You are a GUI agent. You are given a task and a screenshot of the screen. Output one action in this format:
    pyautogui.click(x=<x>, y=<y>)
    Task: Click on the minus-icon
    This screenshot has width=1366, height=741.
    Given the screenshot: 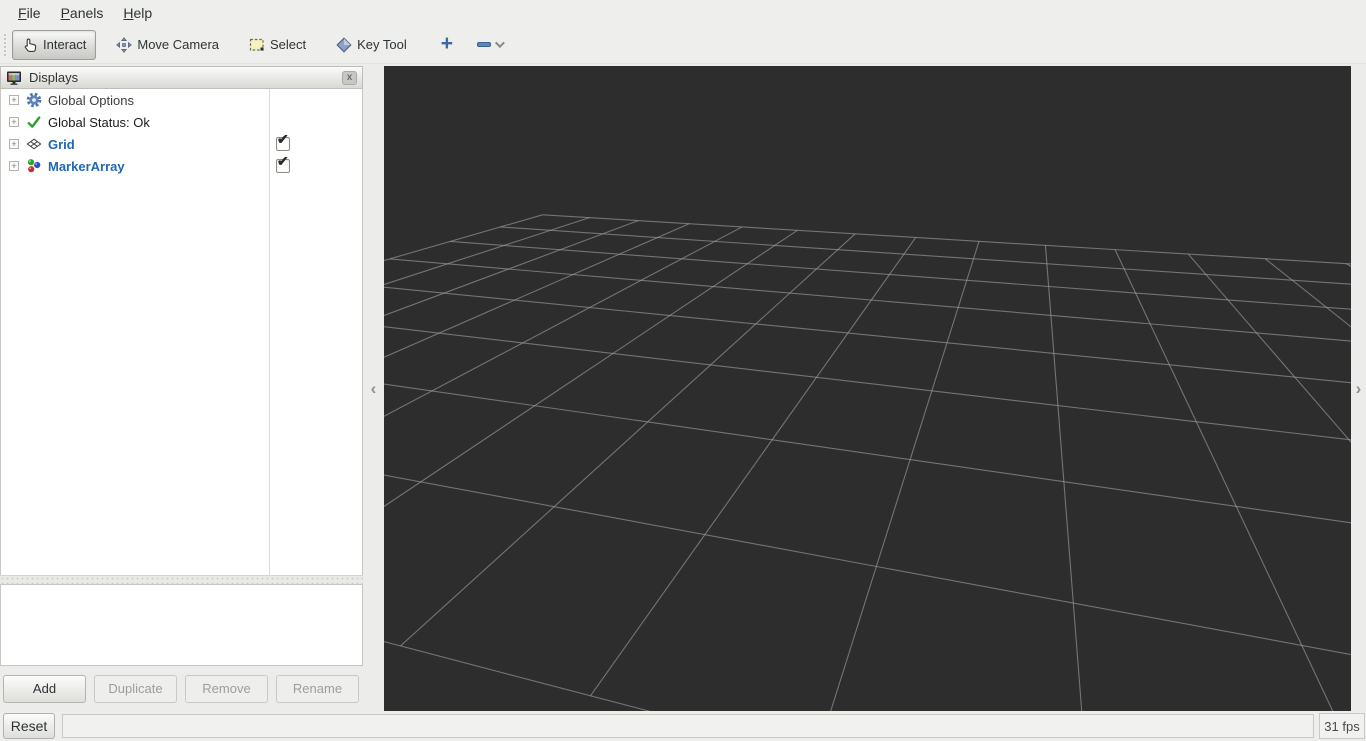 What is the action you would take?
    pyautogui.click(x=484, y=44)
    